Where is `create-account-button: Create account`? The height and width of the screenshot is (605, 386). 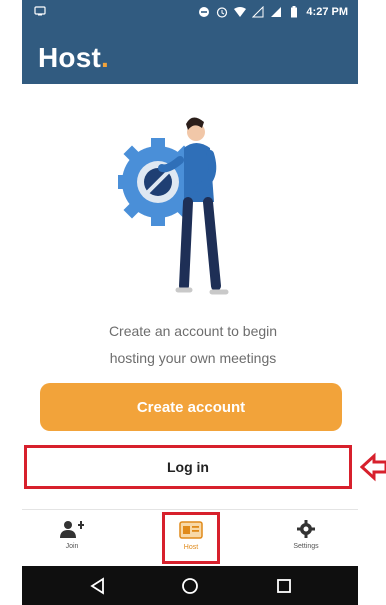 create-account-button: Create account is located at coordinates (191, 407).